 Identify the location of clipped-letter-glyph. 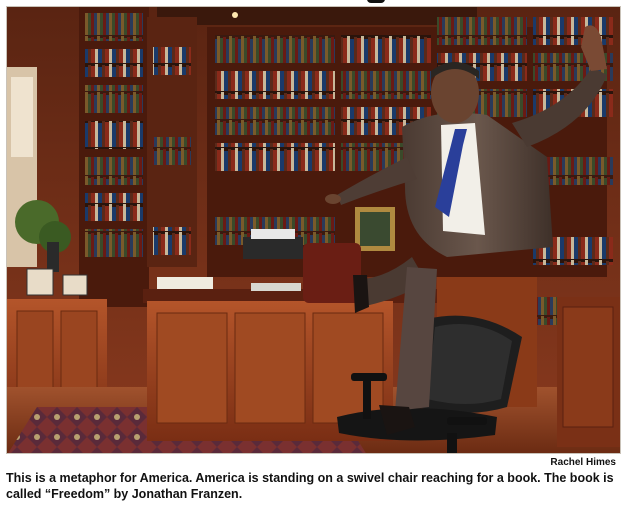
(376, 1).